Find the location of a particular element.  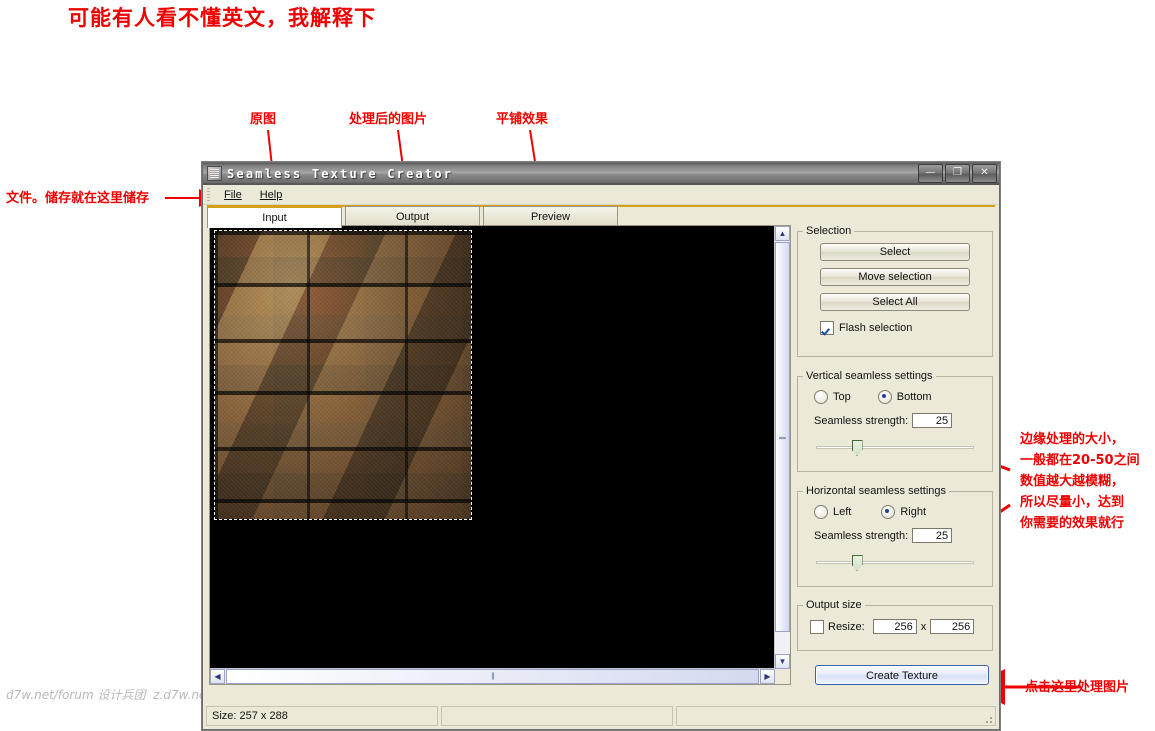

menu-item-file: File is located at coordinates (233, 195).